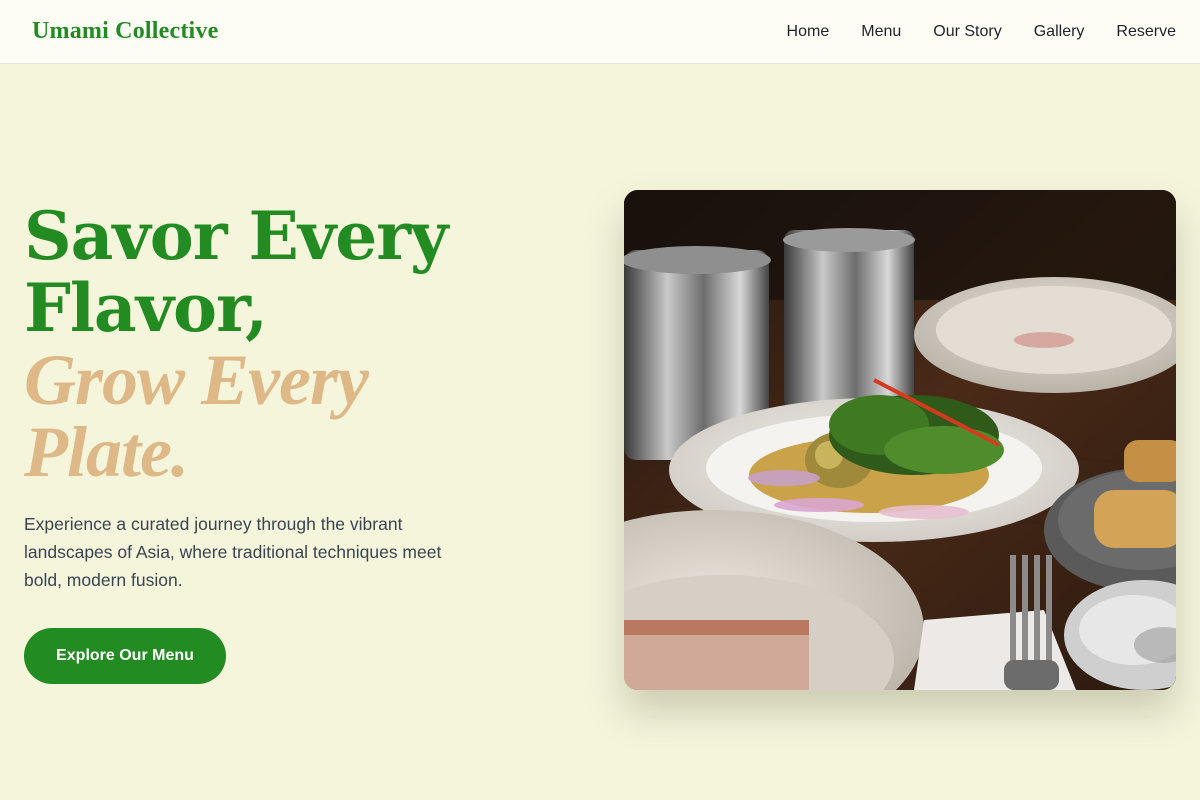  Describe the element at coordinates (1059, 32) in the screenshot. I see `nav-link-gallery: Gallery` at that location.